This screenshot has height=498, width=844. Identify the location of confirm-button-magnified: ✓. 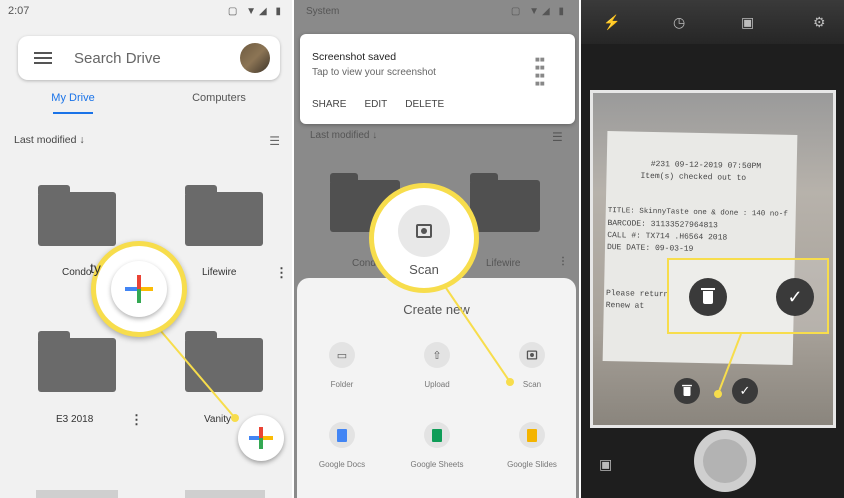
(795, 297).